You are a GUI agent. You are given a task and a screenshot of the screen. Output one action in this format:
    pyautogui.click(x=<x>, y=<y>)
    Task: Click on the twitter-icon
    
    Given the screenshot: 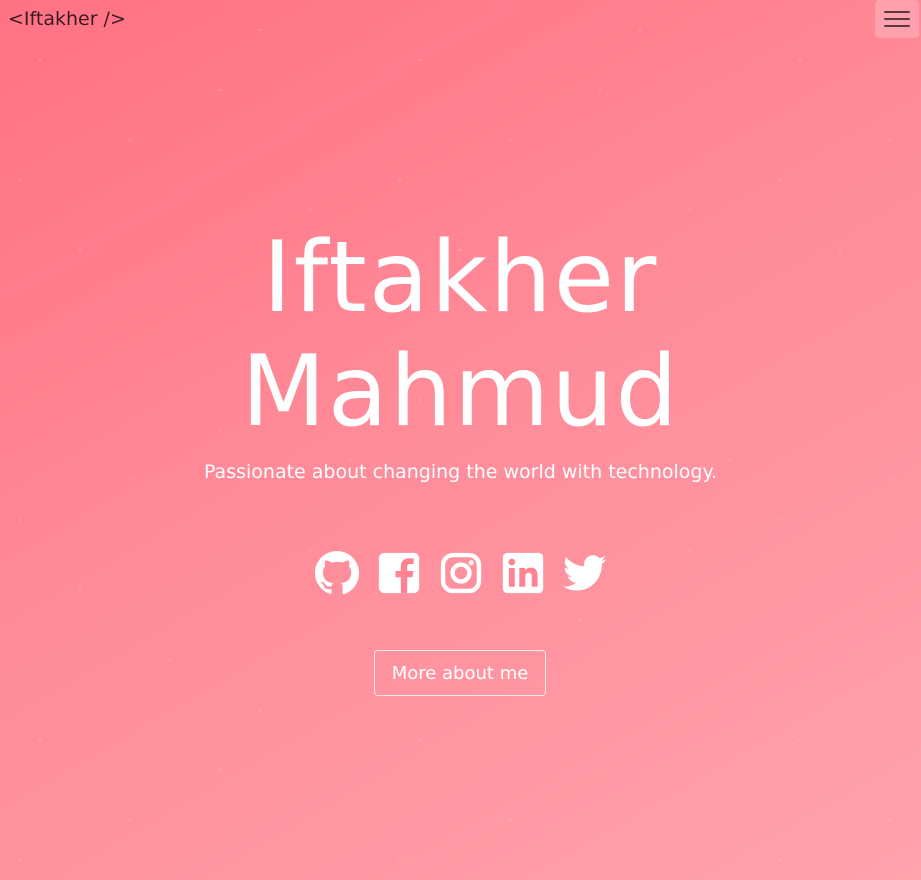 What is the action you would take?
    pyautogui.click(x=584, y=573)
    